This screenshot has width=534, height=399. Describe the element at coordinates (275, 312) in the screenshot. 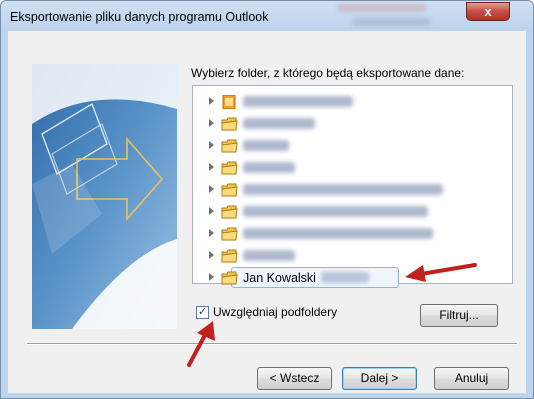

I see `include-subfolders-label: Uwzględniaj podfoldery` at that location.